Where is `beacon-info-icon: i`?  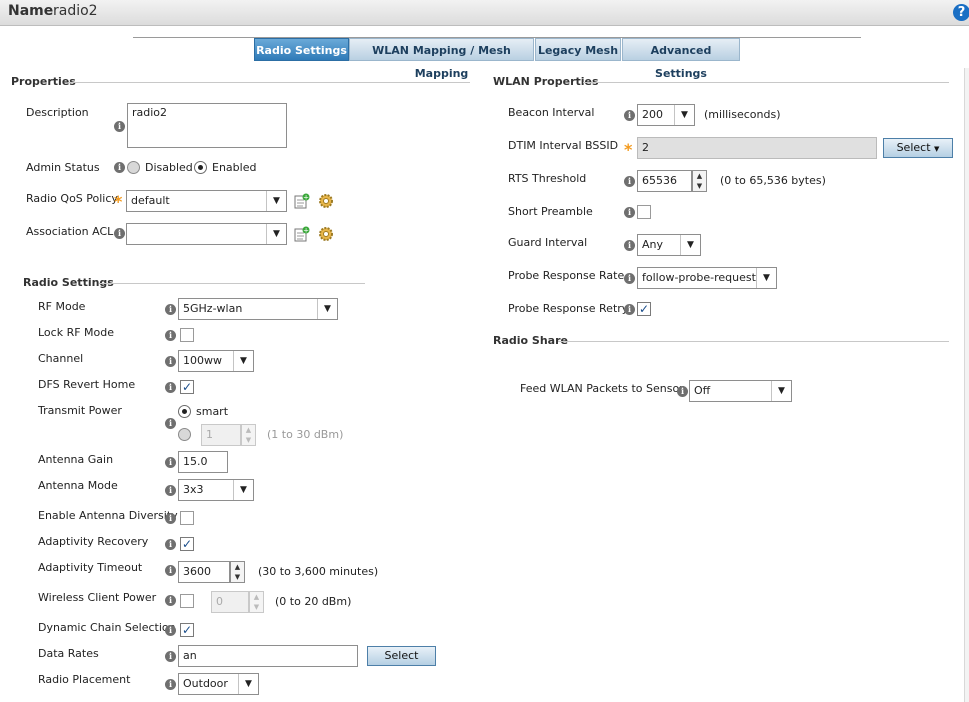 beacon-info-icon: i is located at coordinates (629, 115).